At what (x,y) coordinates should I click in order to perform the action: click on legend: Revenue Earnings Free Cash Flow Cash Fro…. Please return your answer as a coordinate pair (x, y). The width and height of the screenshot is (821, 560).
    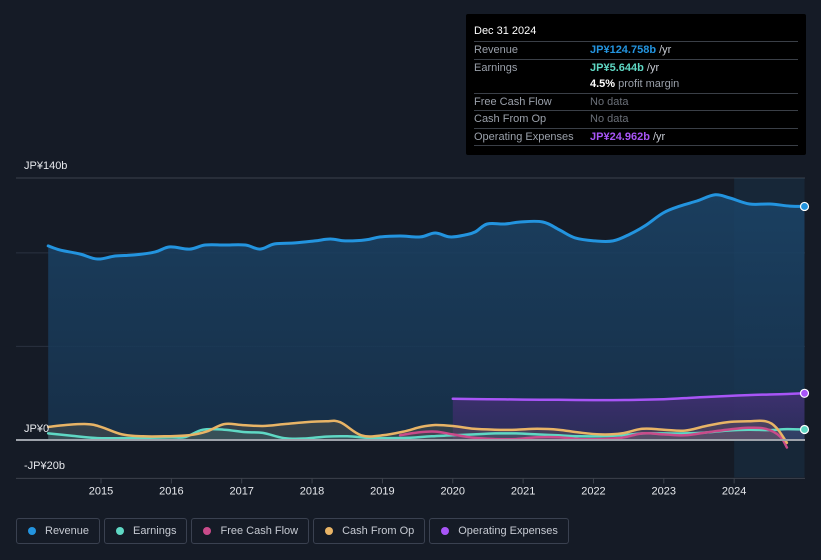
    Looking at the image, I should click on (292, 531).